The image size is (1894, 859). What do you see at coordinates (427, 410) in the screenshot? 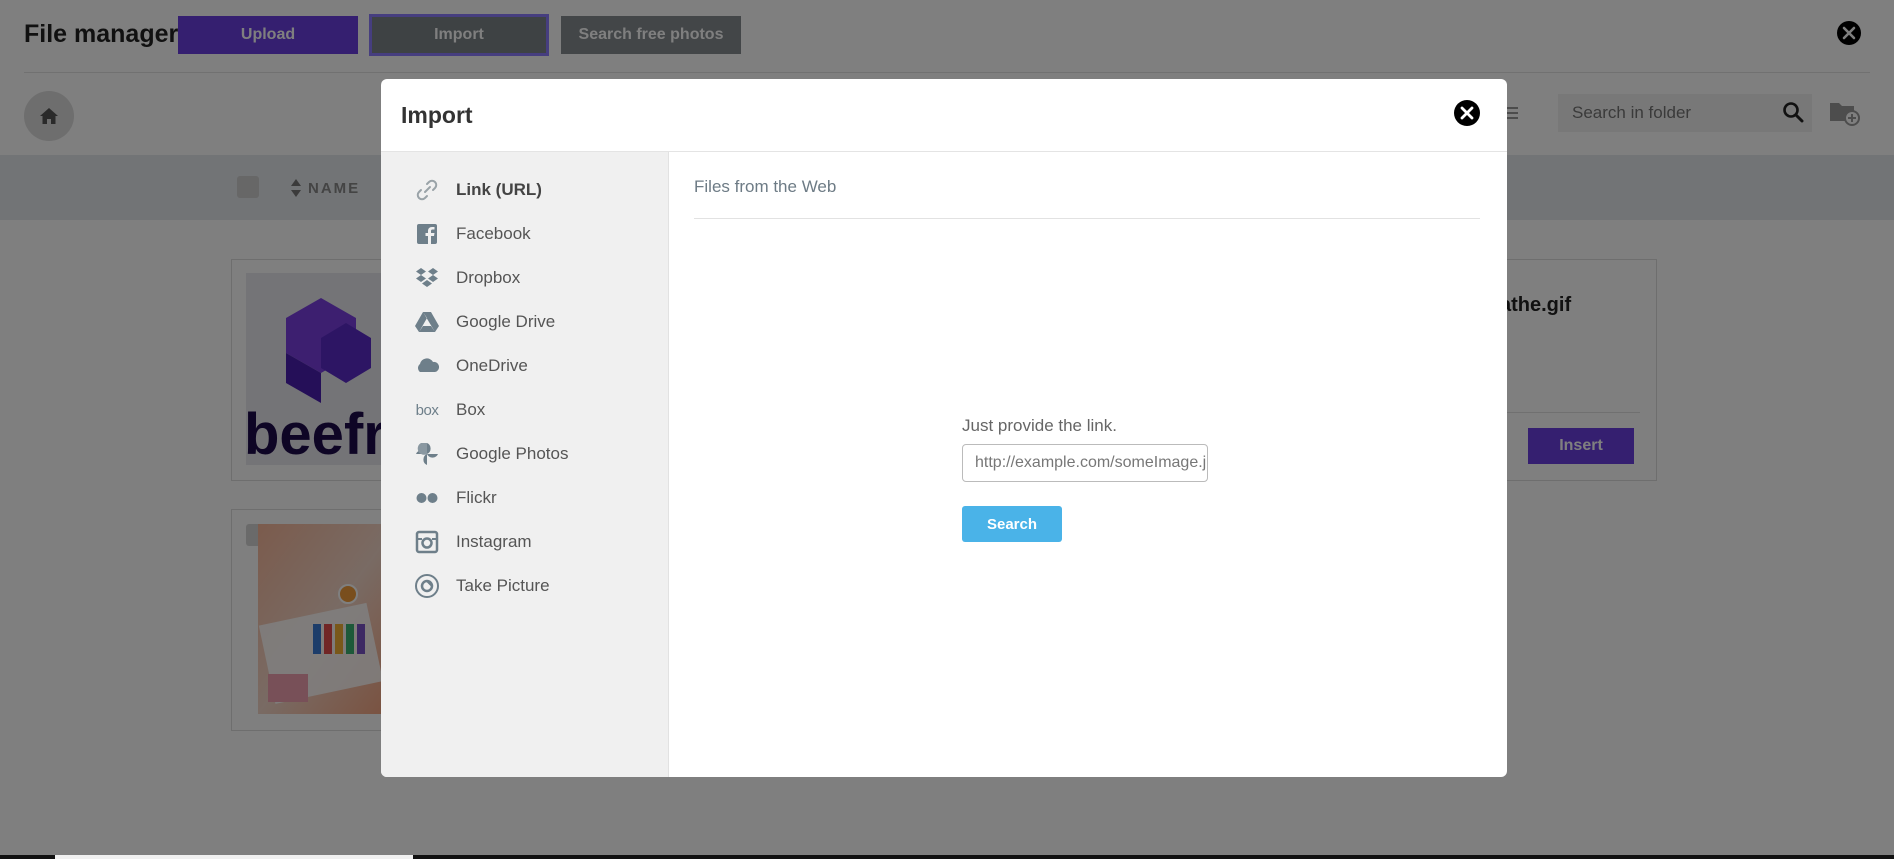
I see `box-icon: box` at bounding box center [427, 410].